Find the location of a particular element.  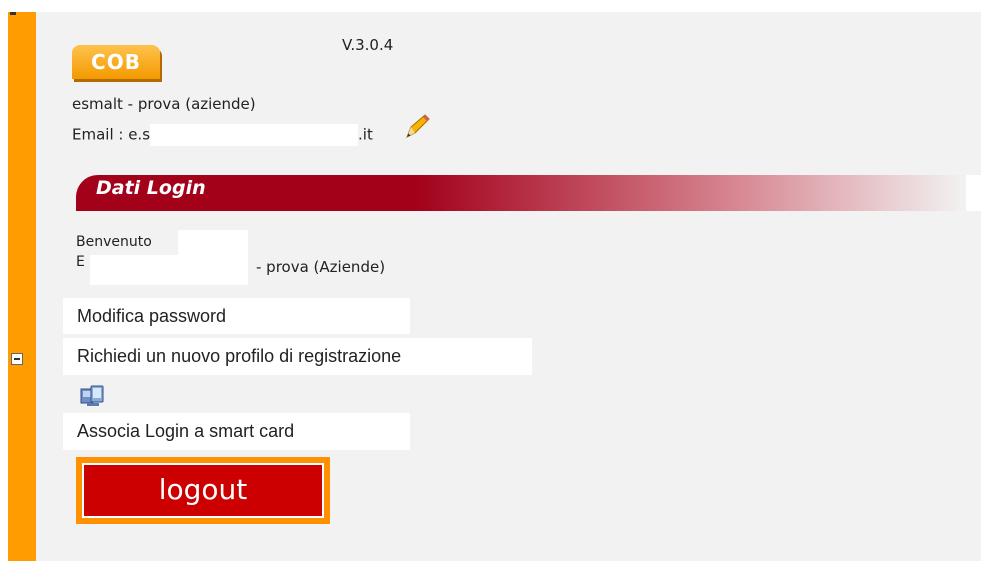

logout-button: logout is located at coordinates (203, 490).